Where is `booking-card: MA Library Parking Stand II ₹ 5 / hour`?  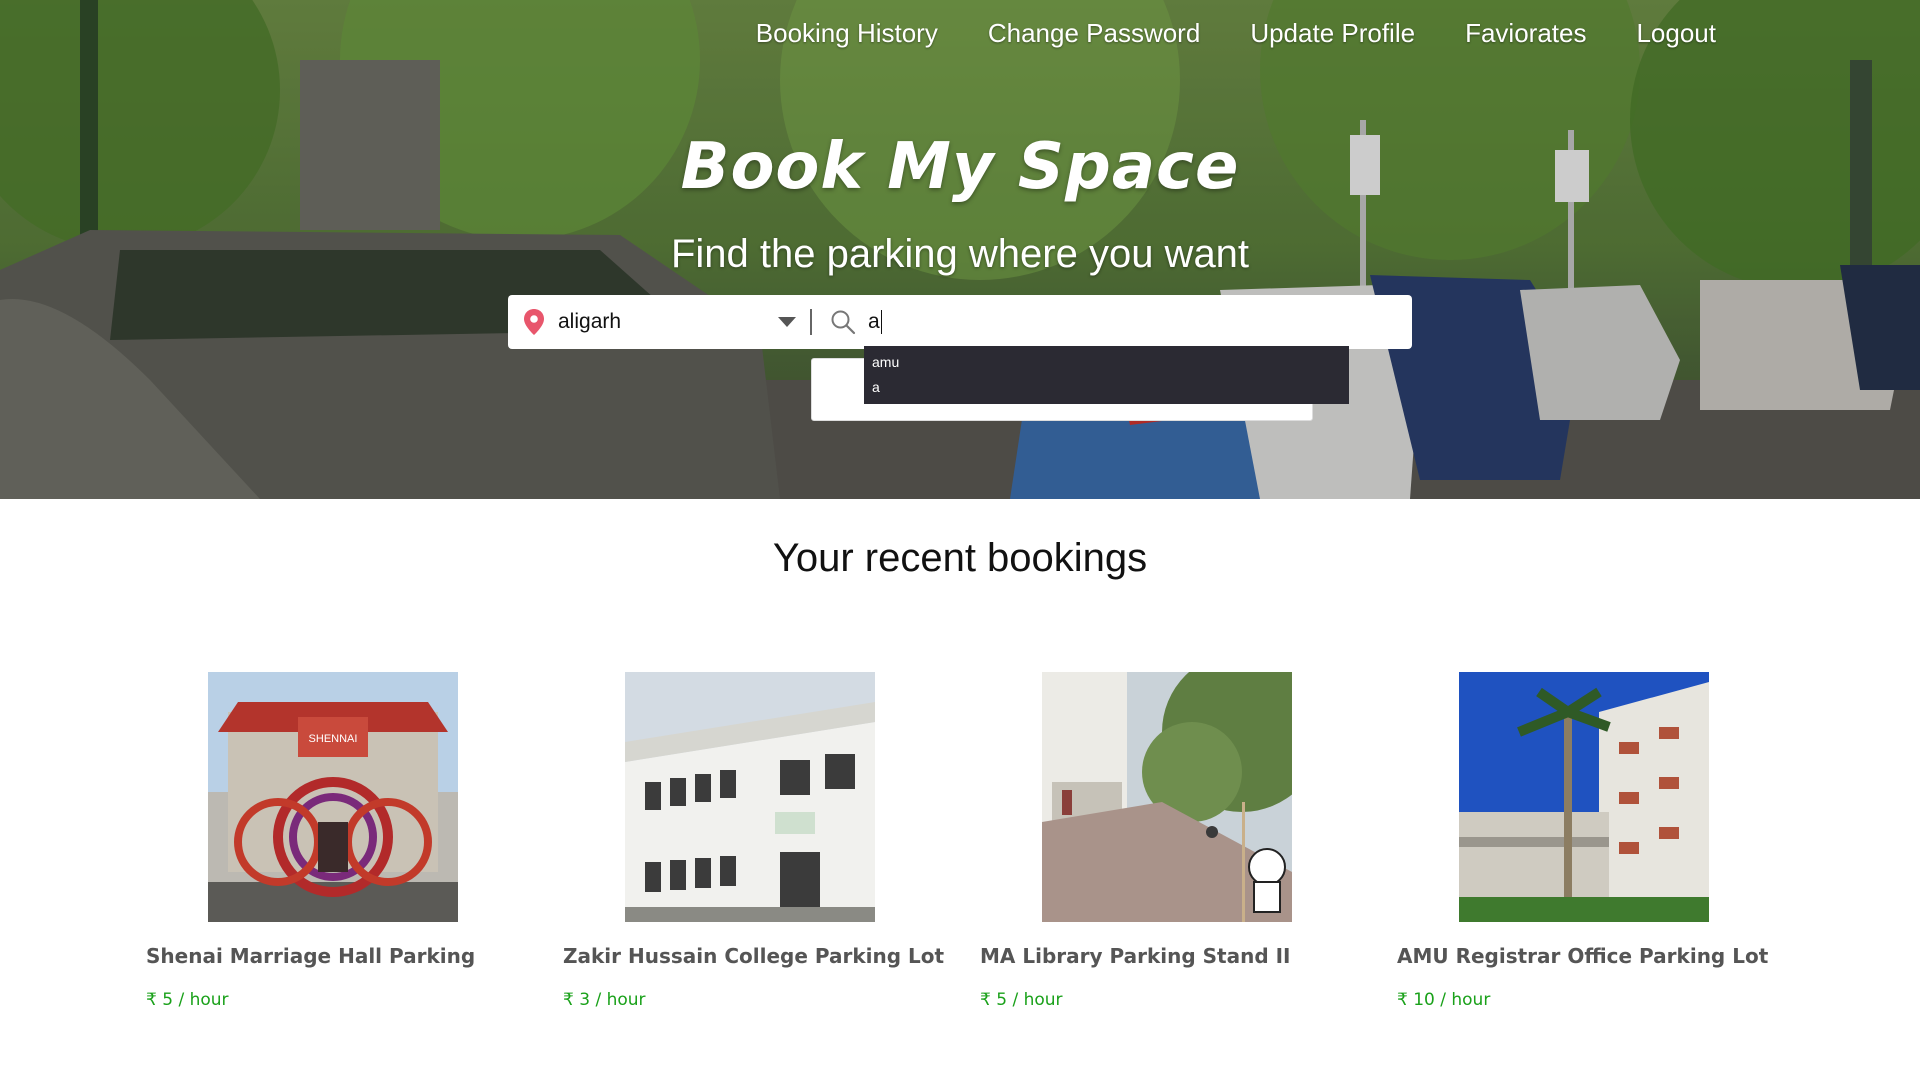
booking-card: MA Library Parking Stand II ₹ 5 / hour is located at coordinates (1136, 841).